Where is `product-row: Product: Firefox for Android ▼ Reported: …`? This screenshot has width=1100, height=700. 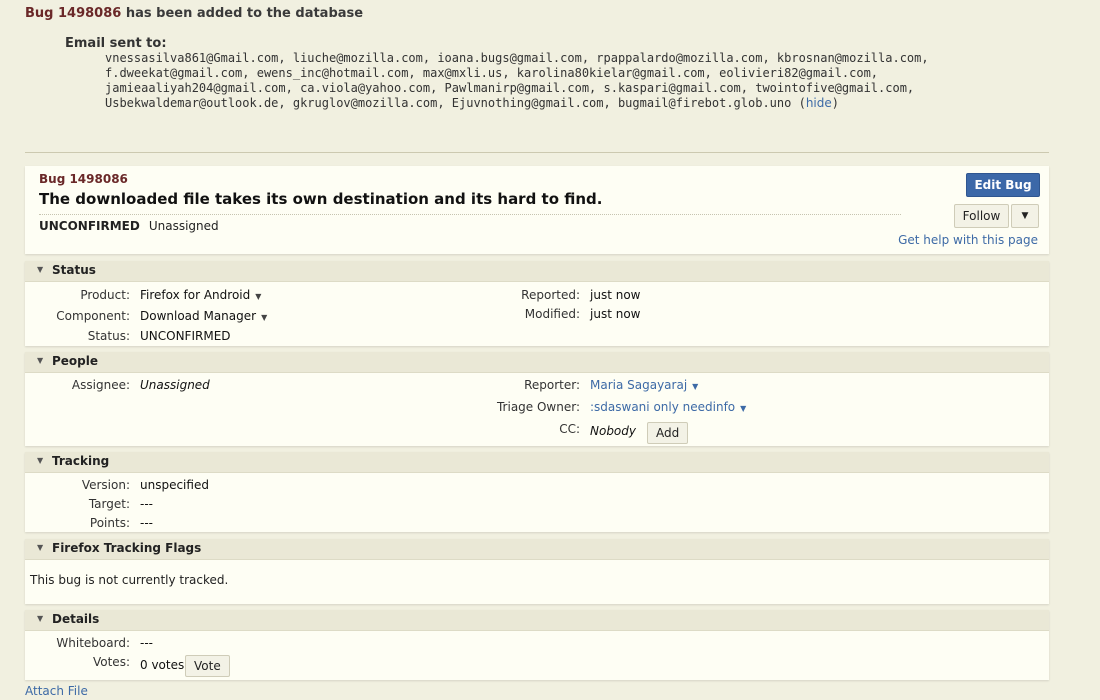
product-row: Product: Firefox for Android ▼ Reported: … is located at coordinates (537, 296).